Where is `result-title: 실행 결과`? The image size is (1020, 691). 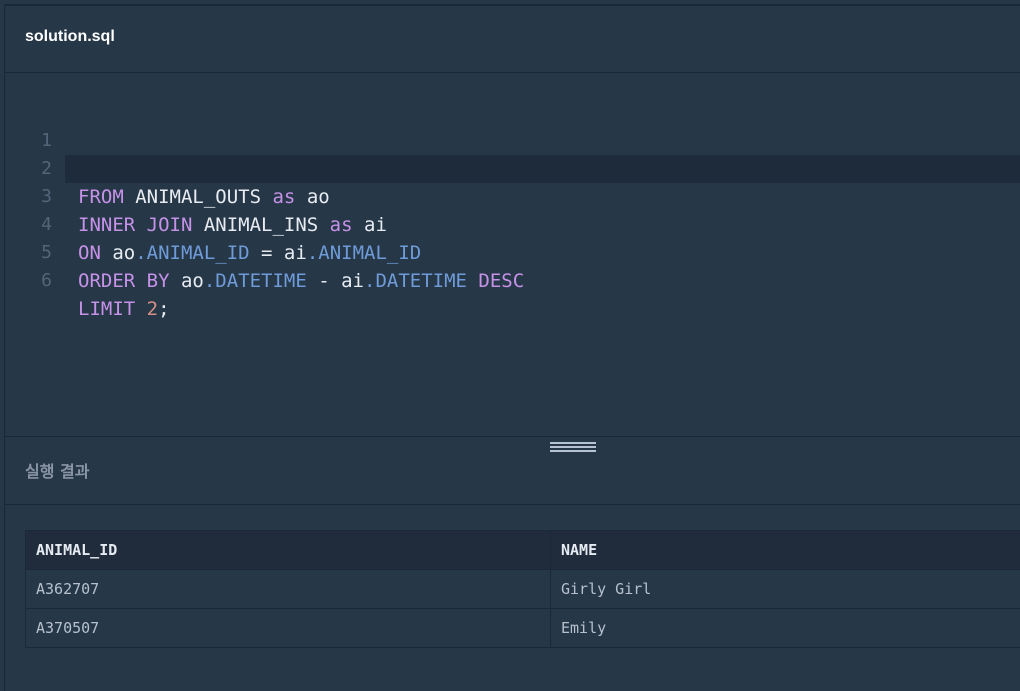
result-title: 실행 결과 is located at coordinates (57, 471).